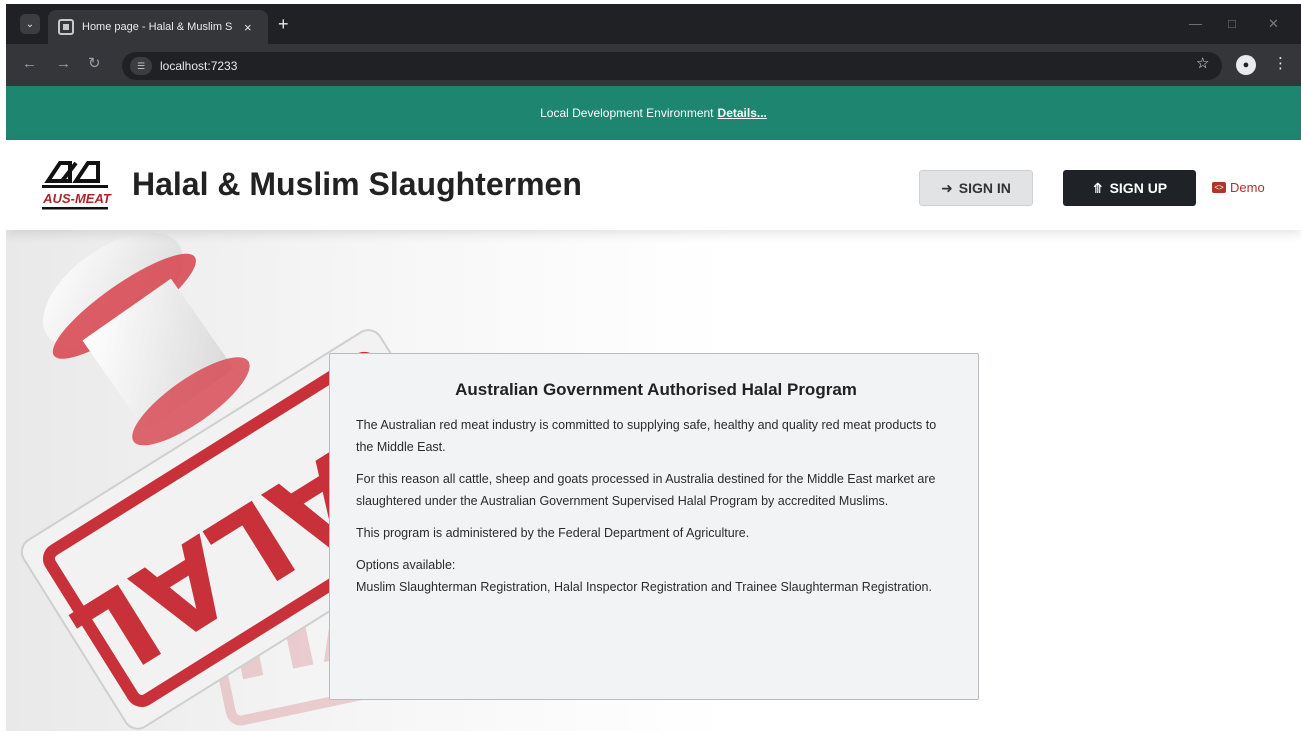  I want to click on tab-title: Home page - Halal & Muslim S, so click(157, 27).